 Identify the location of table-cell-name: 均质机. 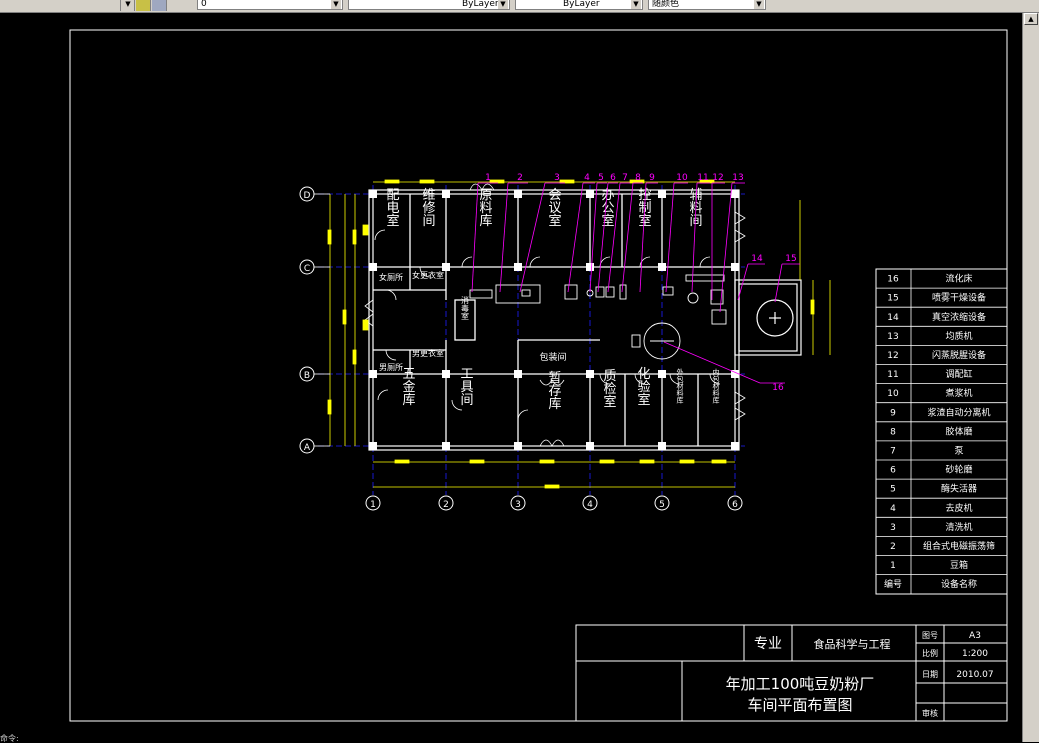
(958, 336).